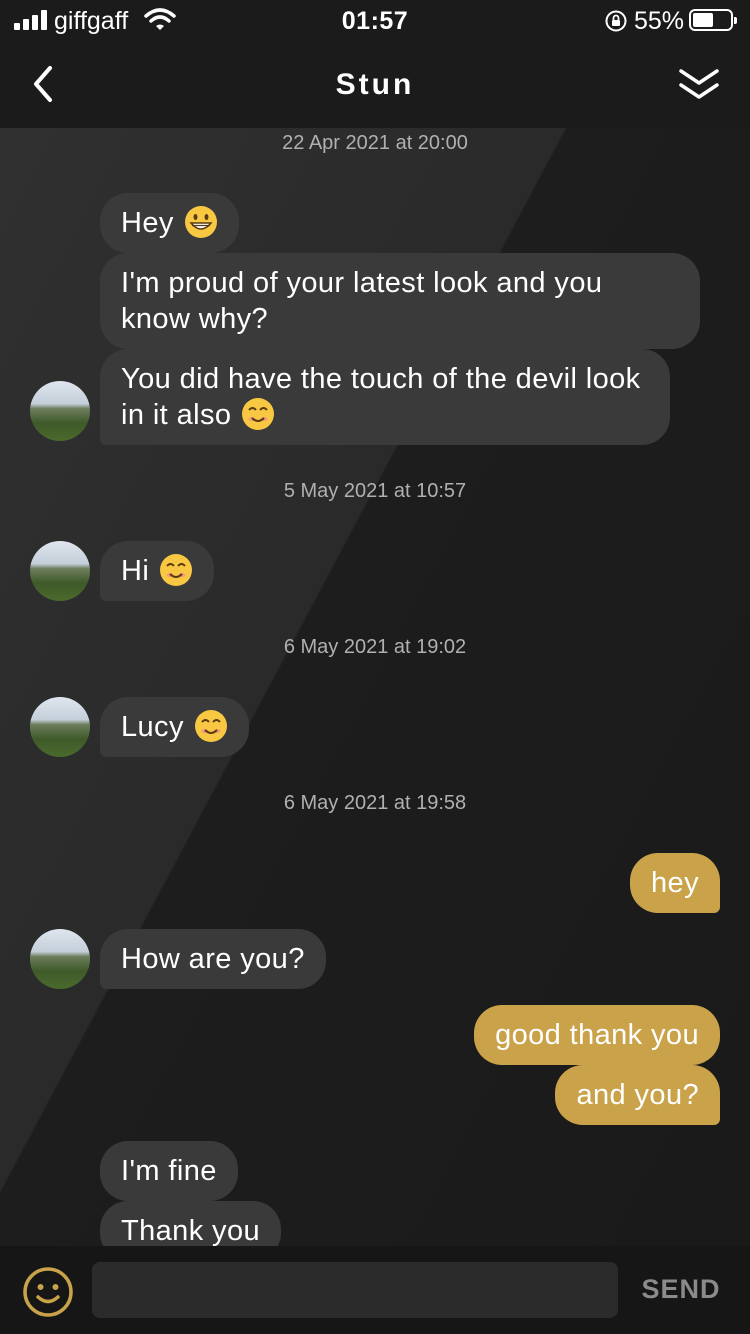 This screenshot has height=1334, width=750. I want to click on message-bubble-incoming: Lucy, so click(174, 727).